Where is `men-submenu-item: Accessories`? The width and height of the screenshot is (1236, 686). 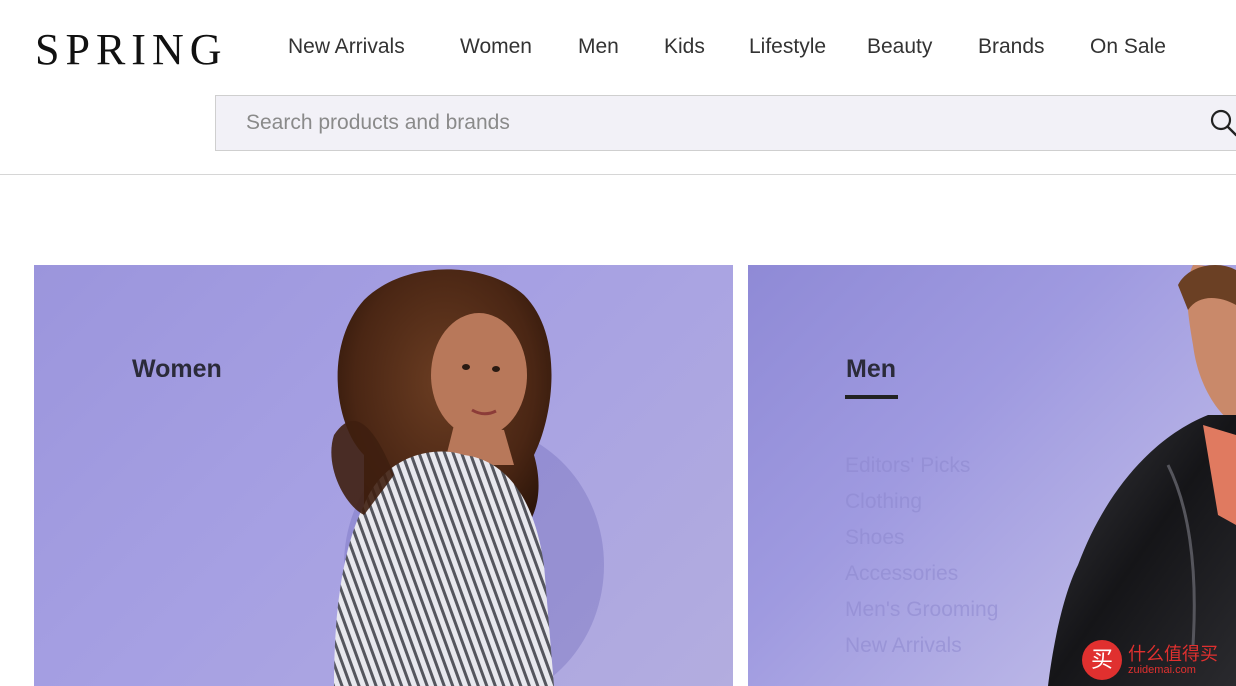
men-submenu-item: Accessories is located at coordinates (921, 574).